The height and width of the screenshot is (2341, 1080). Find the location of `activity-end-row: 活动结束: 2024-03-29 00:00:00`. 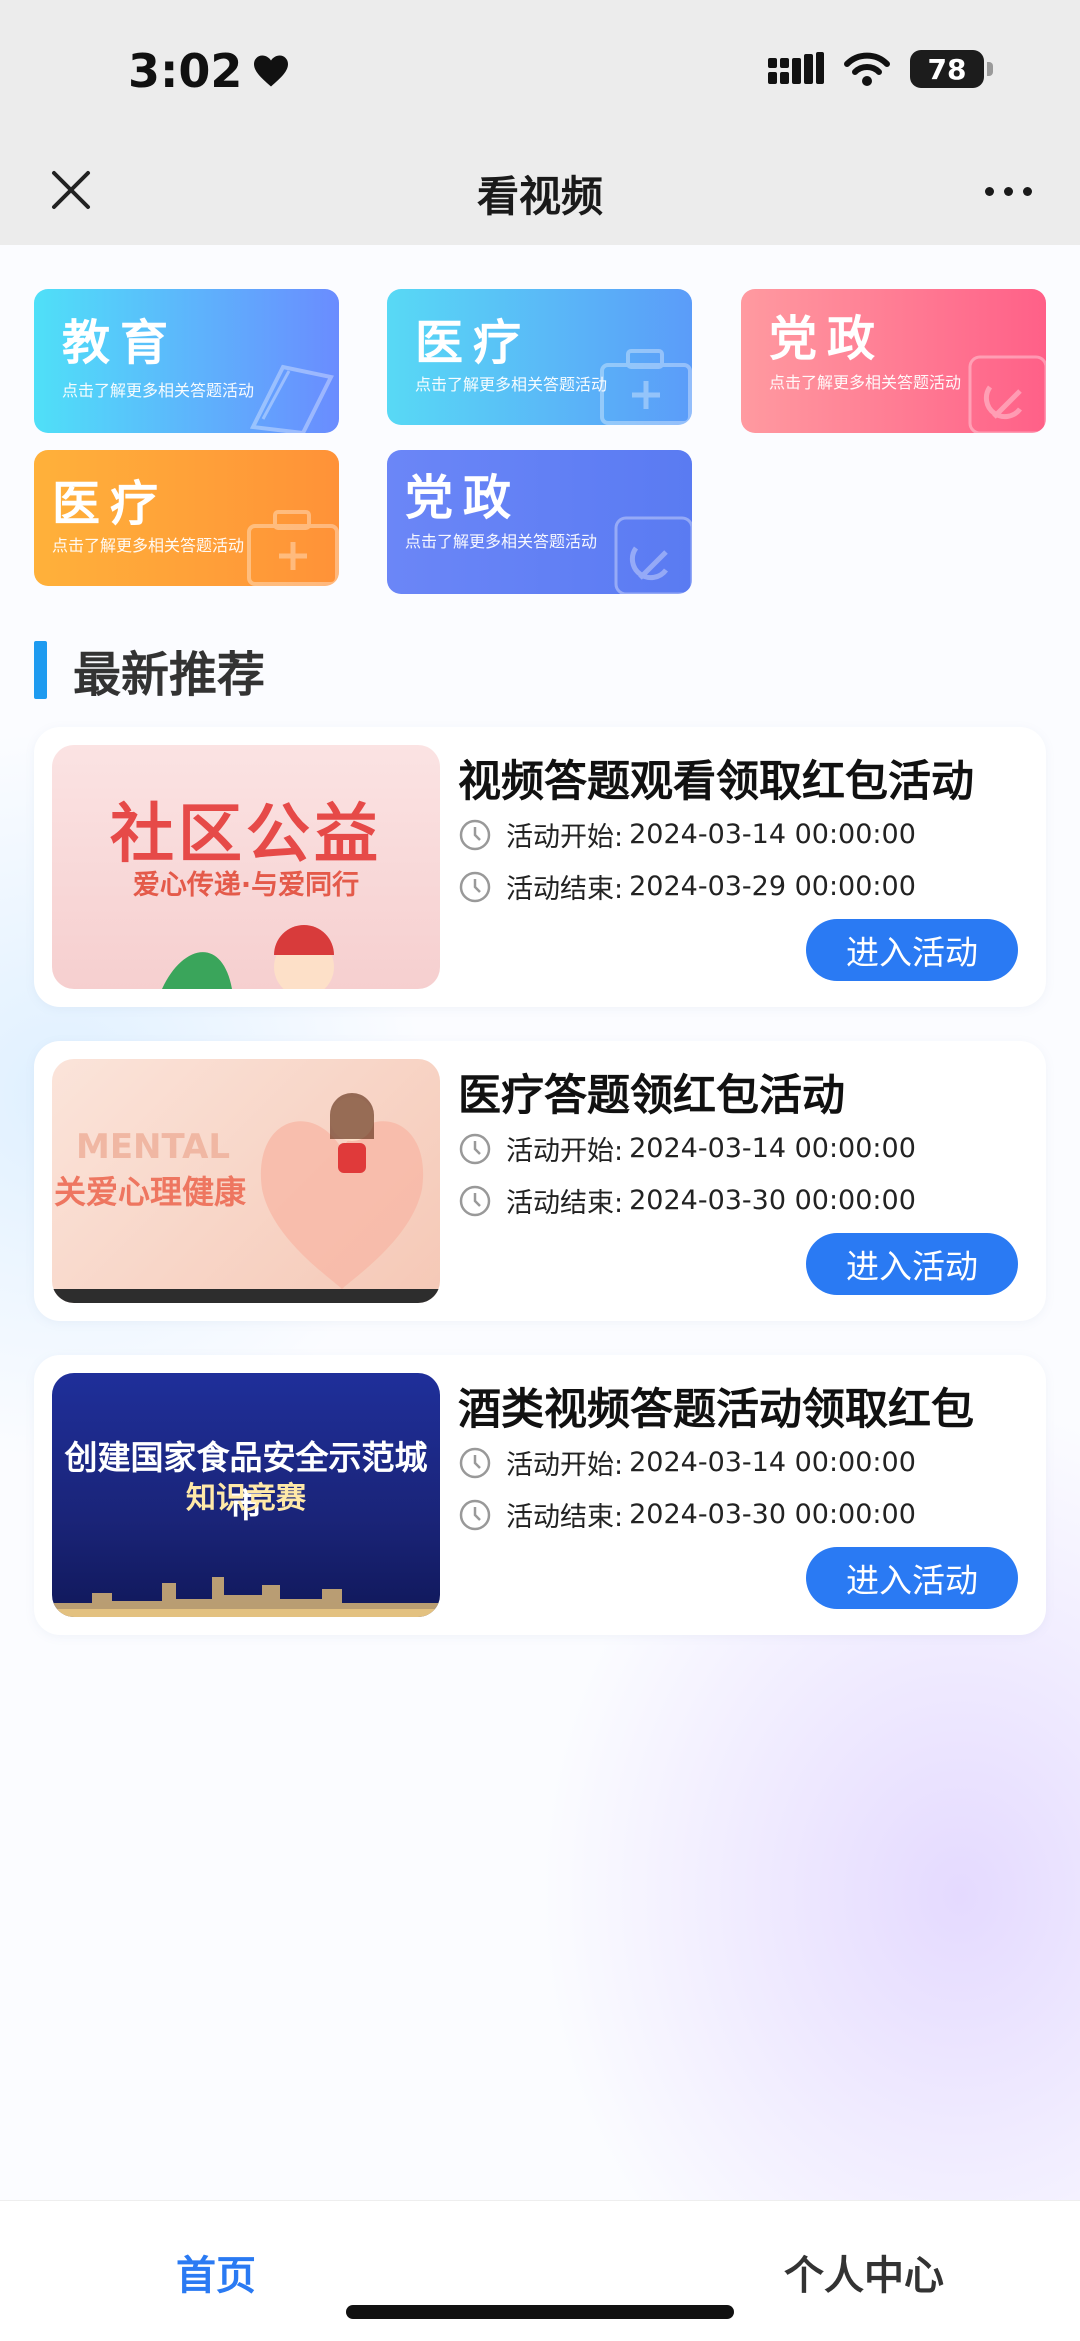

activity-end-row: 活动结束: 2024-03-29 00:00:00 is located at coordinates (687, 886).